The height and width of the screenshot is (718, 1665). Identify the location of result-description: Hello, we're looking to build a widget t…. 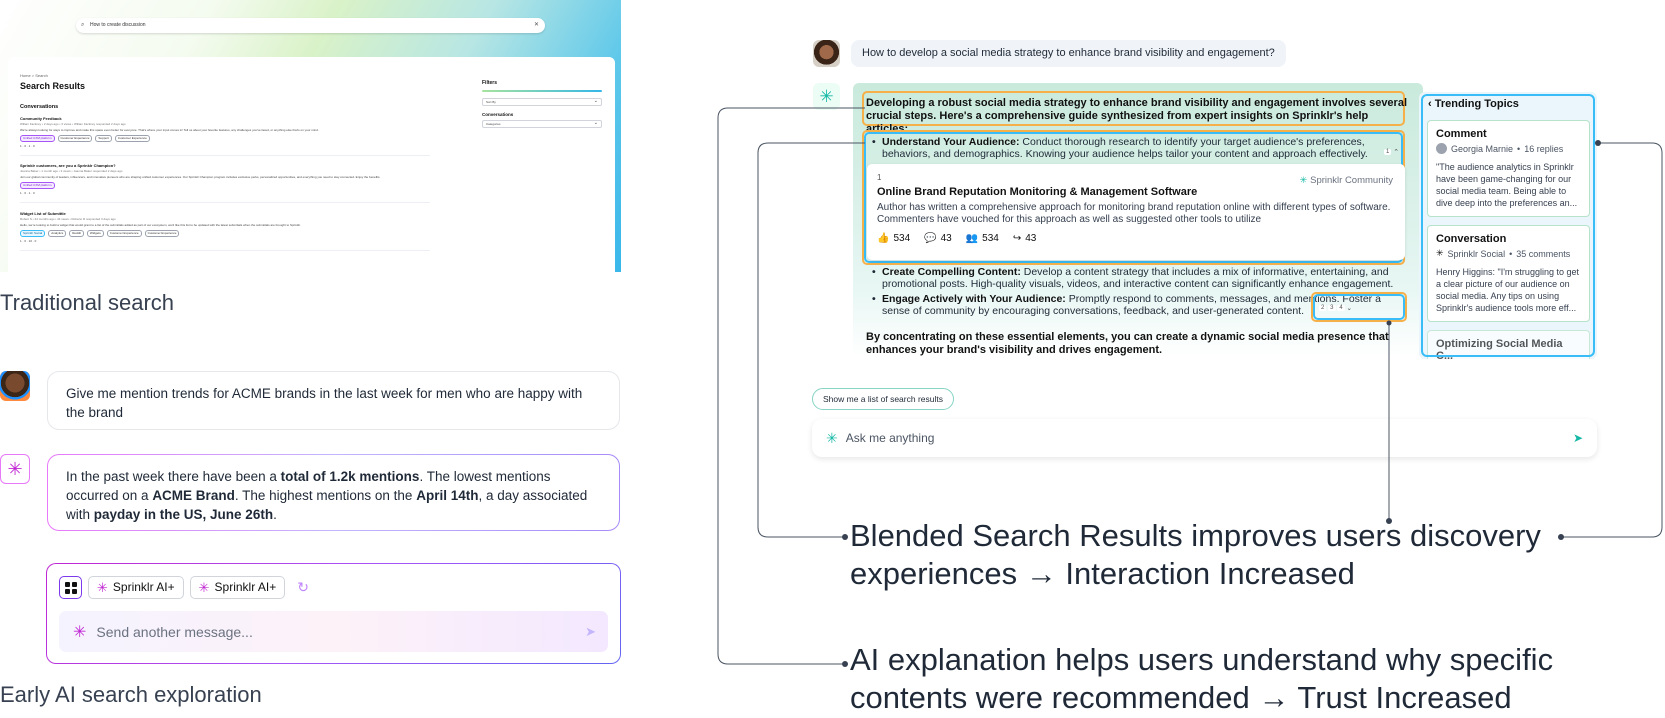
(160, 225).